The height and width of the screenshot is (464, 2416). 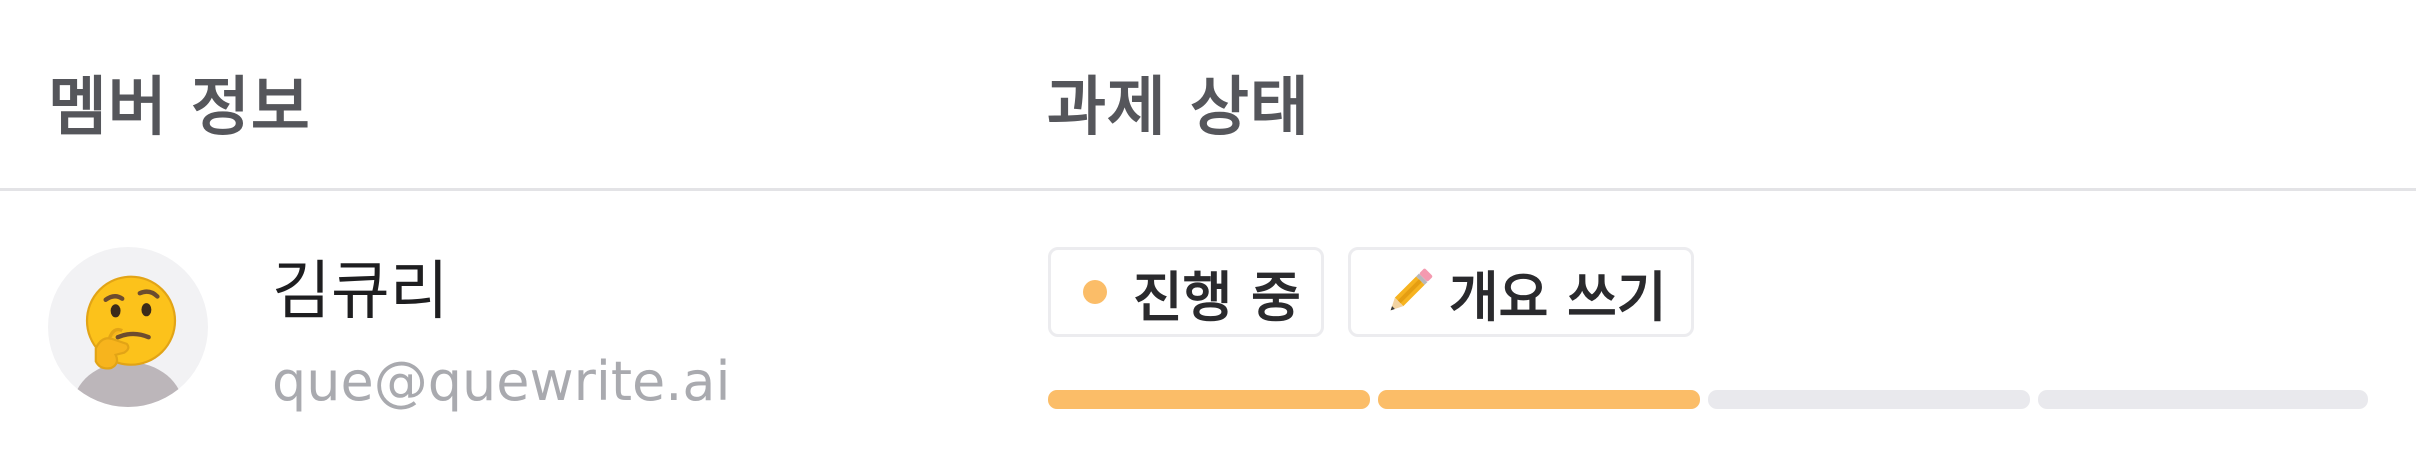 What do you see at coordinates (1558, 297) in the screenshot?
I see `current-task-label: 개요 쓰기` at bounding box center [1558, 297].